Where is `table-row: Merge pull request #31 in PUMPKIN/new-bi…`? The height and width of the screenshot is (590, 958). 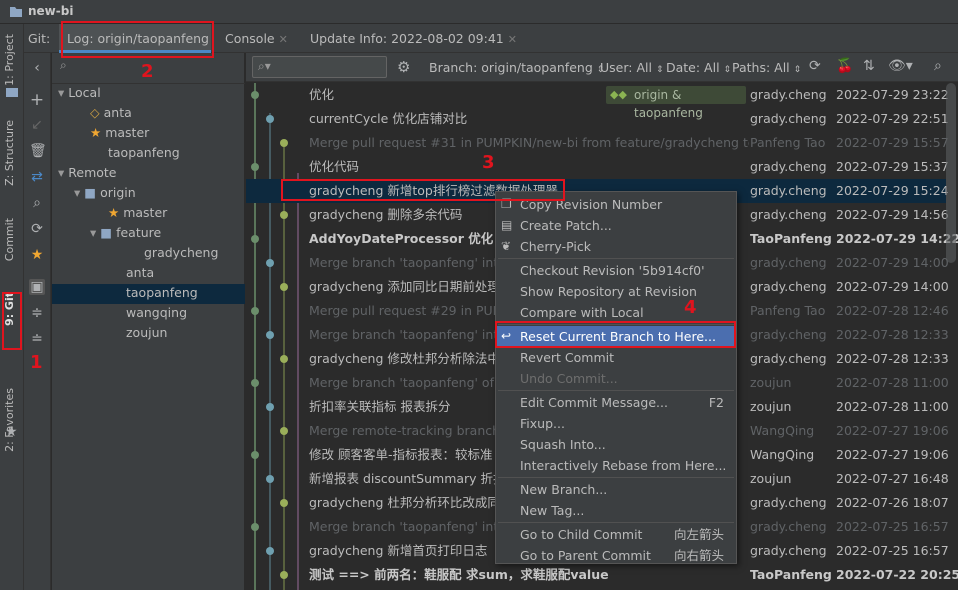
table-row: Merge pull request #31 in PUMPKIN/new-bi… is located at coordinates (597, 143).